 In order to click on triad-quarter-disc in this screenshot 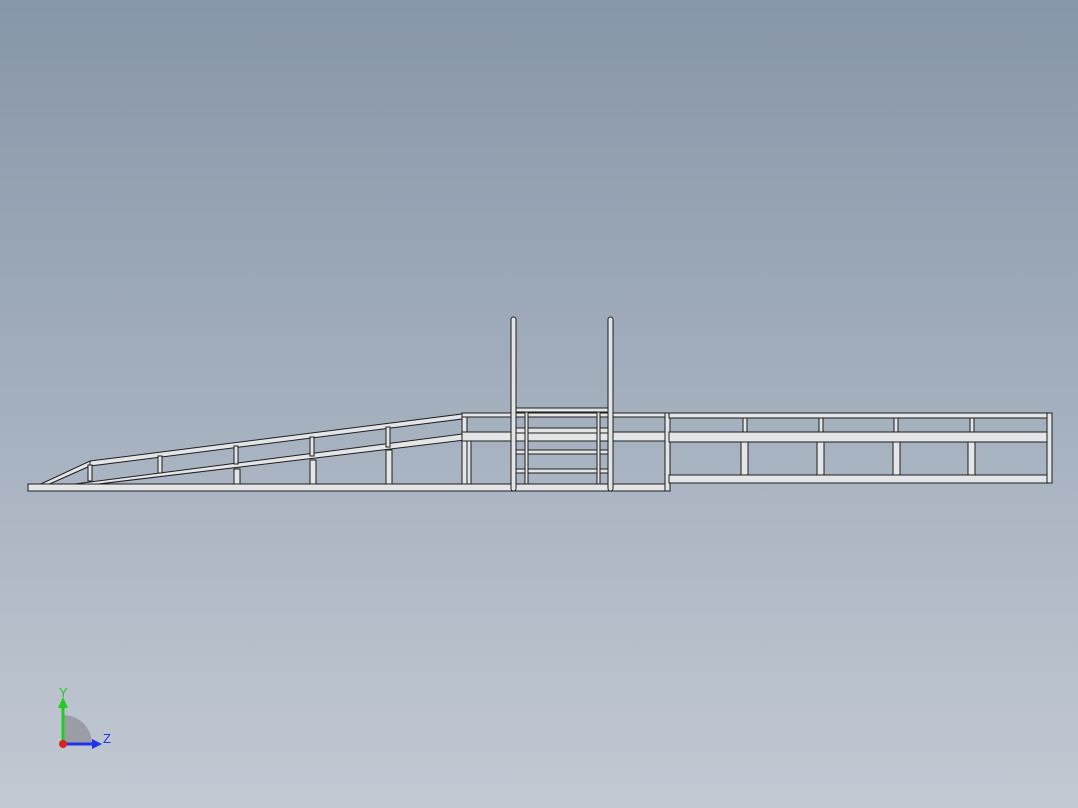, I will do `click(77, 729)`.